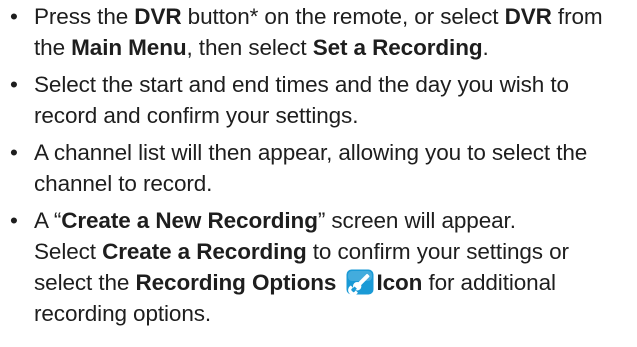 The height and width of the screenshot is (347, 637). Describe the element at coordinates (204, 251) in the screenshot. I see `bold-term: Create a Recording` at that location.